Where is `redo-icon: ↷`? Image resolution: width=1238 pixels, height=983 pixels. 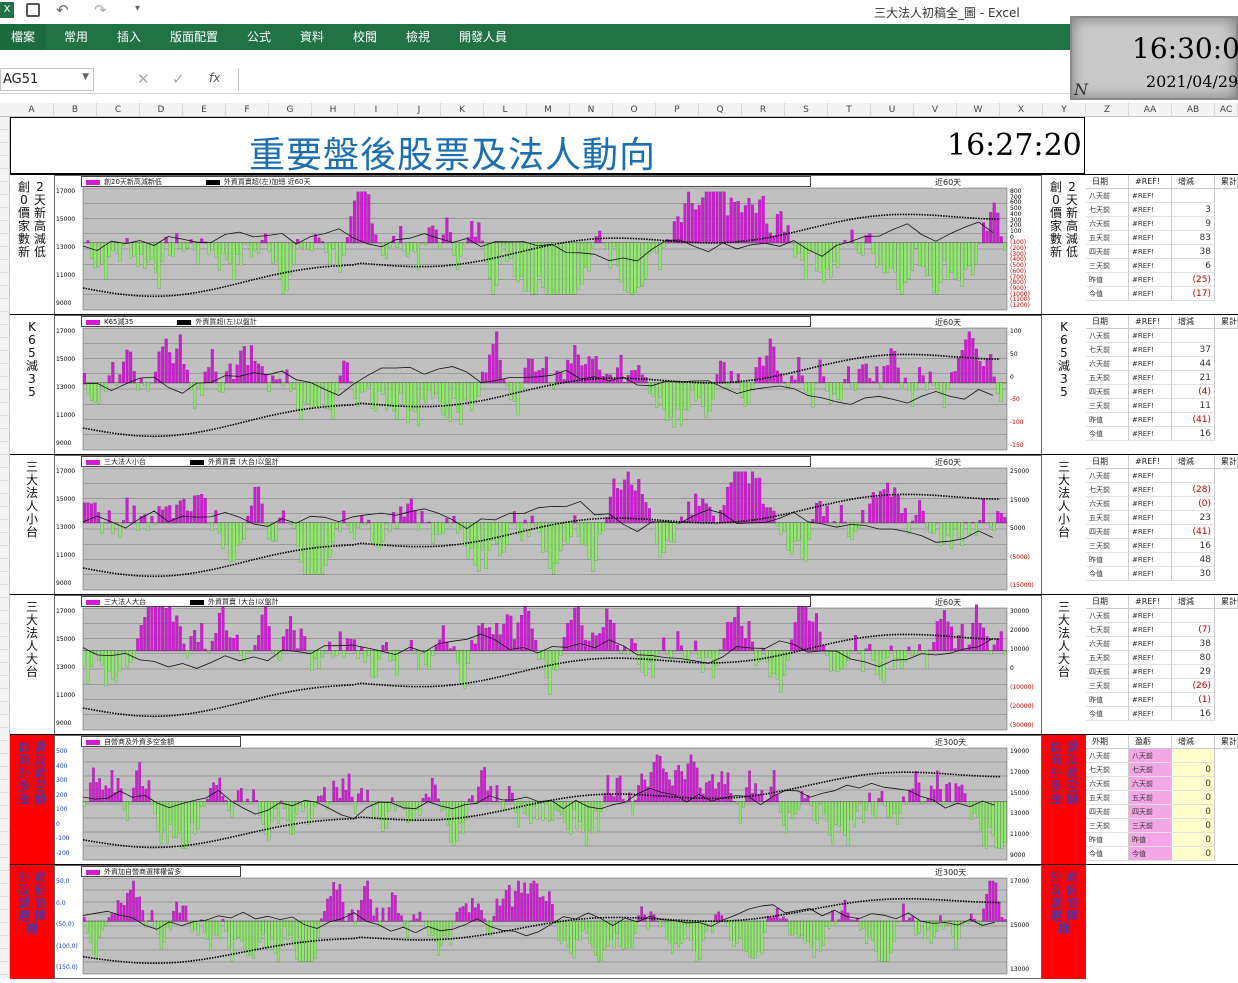 redo-icon: ↷ is located at coordinates (100, 10).